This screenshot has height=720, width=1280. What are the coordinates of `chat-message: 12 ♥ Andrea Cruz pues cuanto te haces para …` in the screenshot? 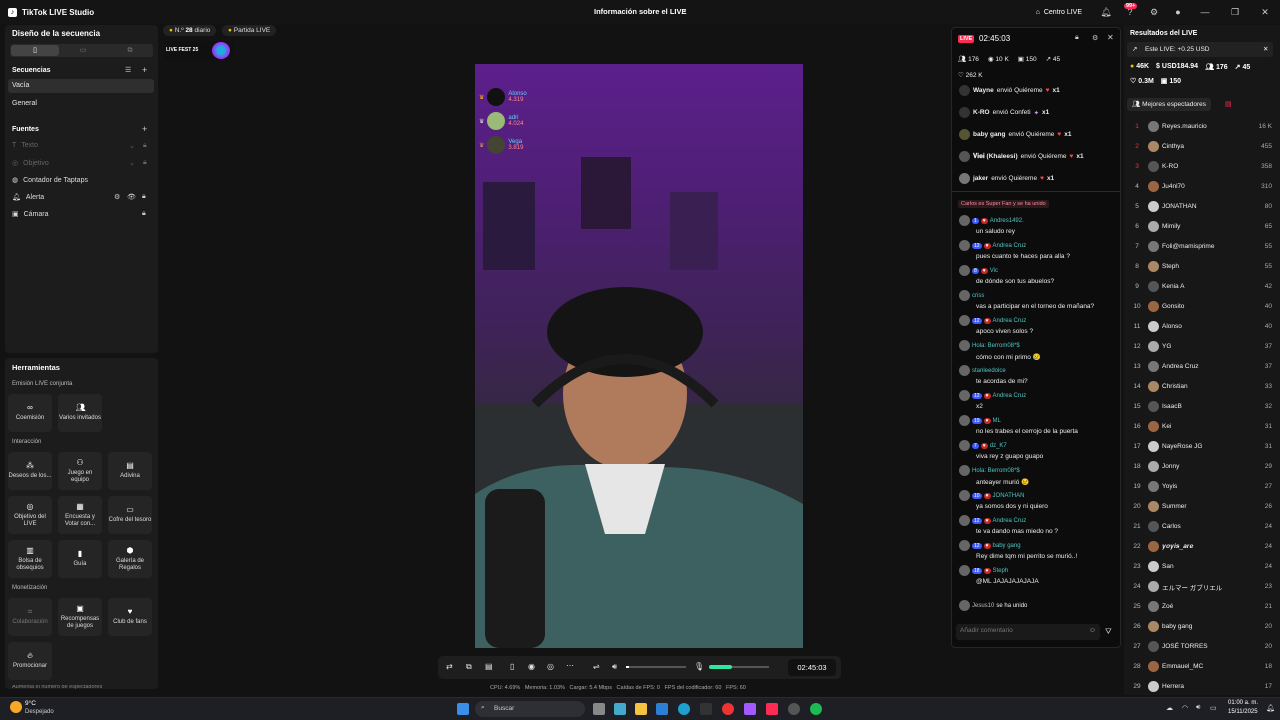 It's located at (1038, 250).